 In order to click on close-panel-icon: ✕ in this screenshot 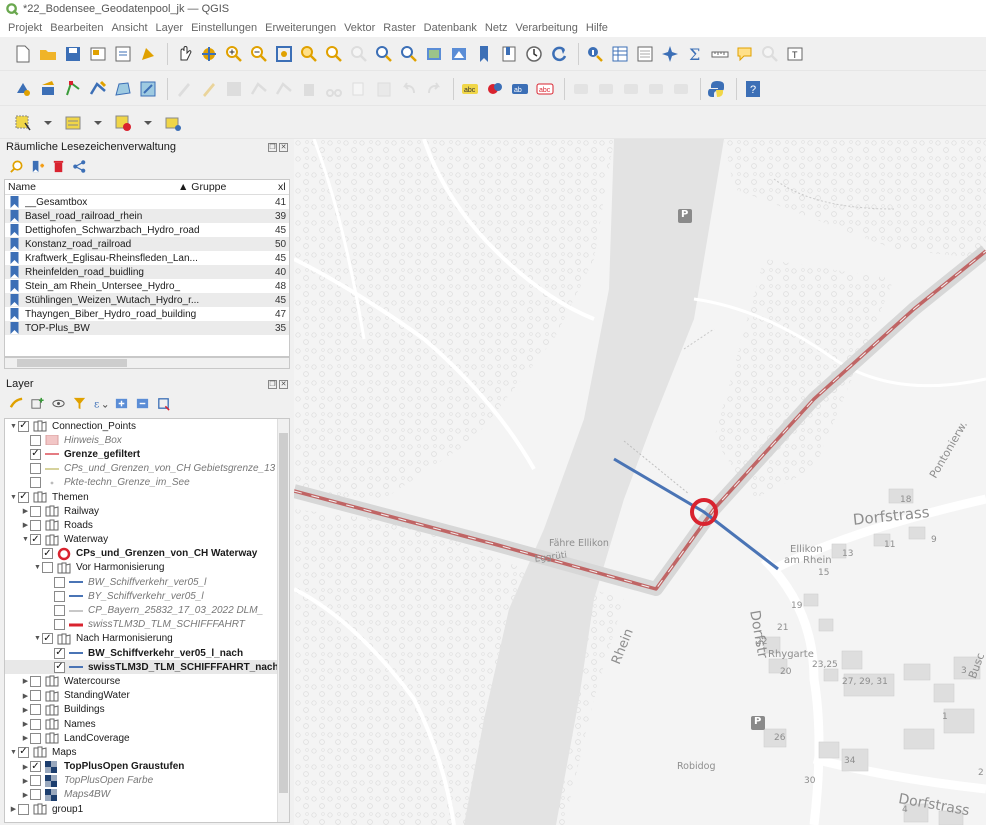, I will do `click(283, 147)`.